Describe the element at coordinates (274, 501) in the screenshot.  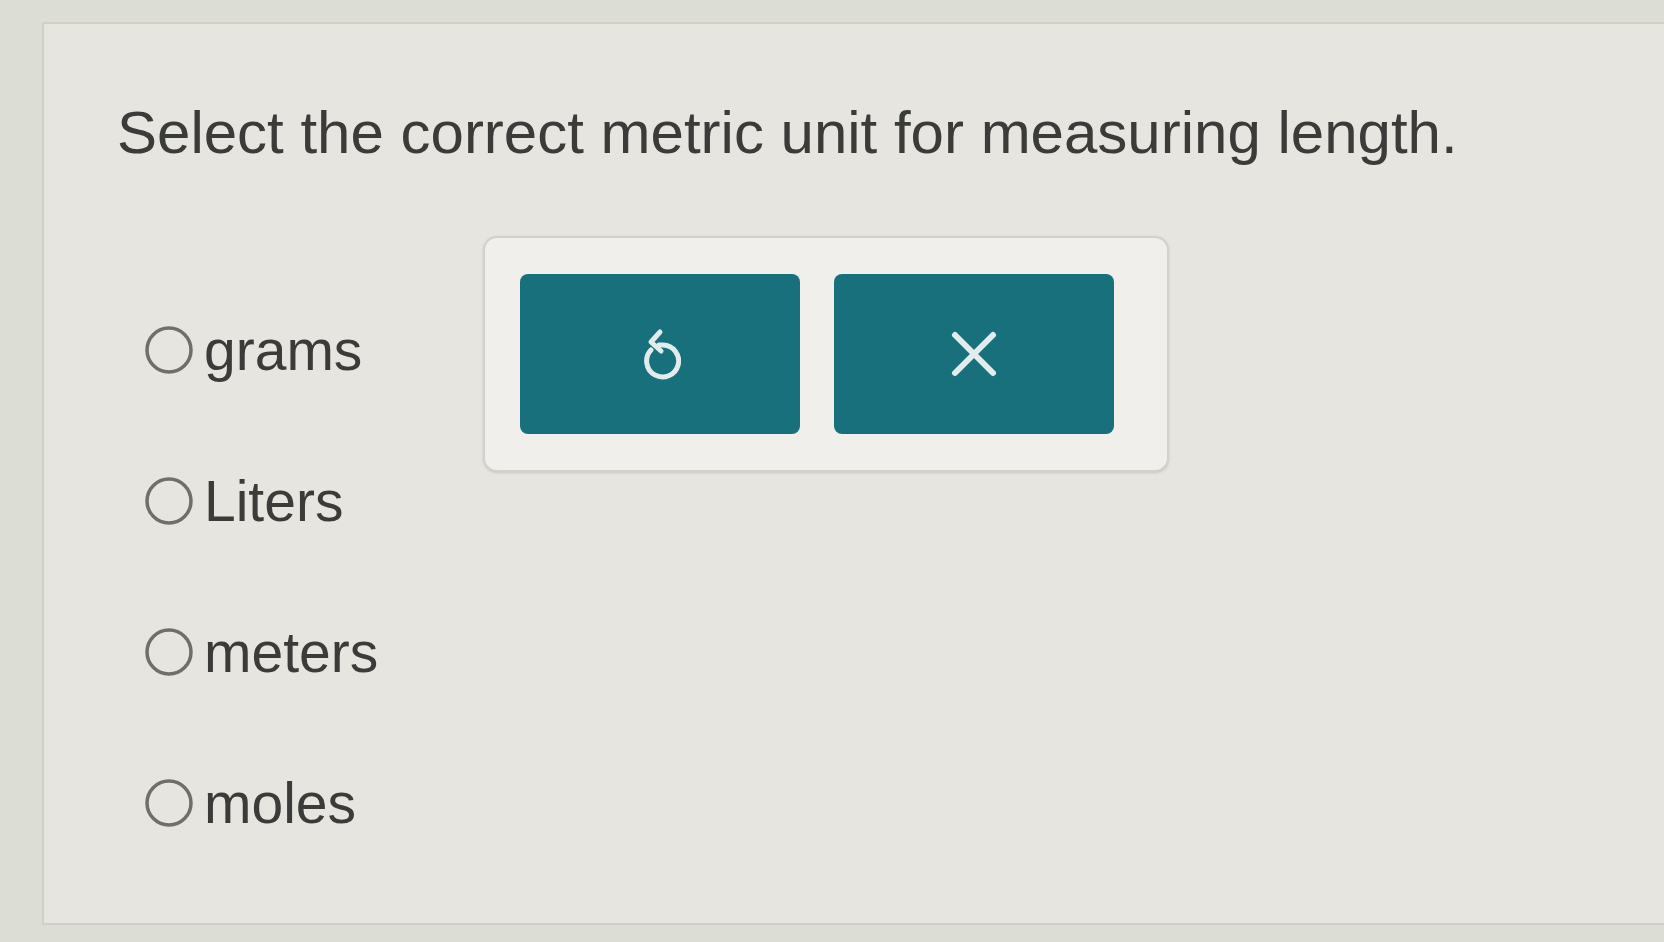
I see `option-label: Liters` at that location.